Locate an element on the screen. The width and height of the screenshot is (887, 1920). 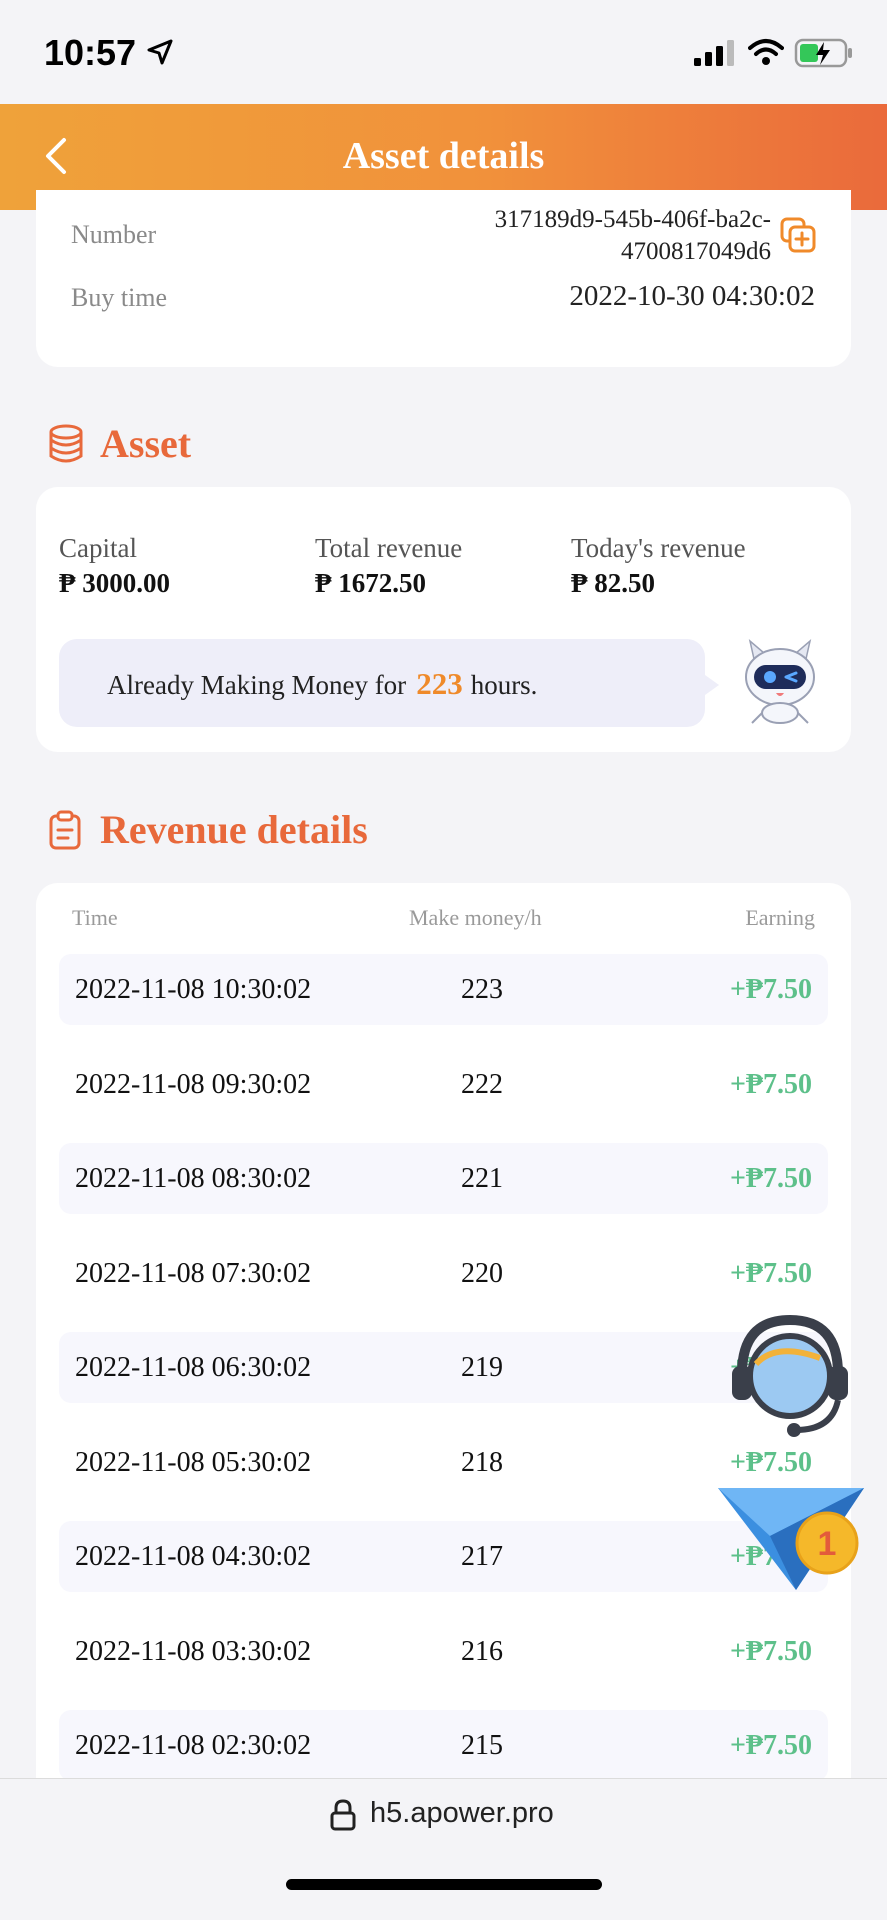
capital-value: ₱ 3000.00 is located at coordinates (114, 583).